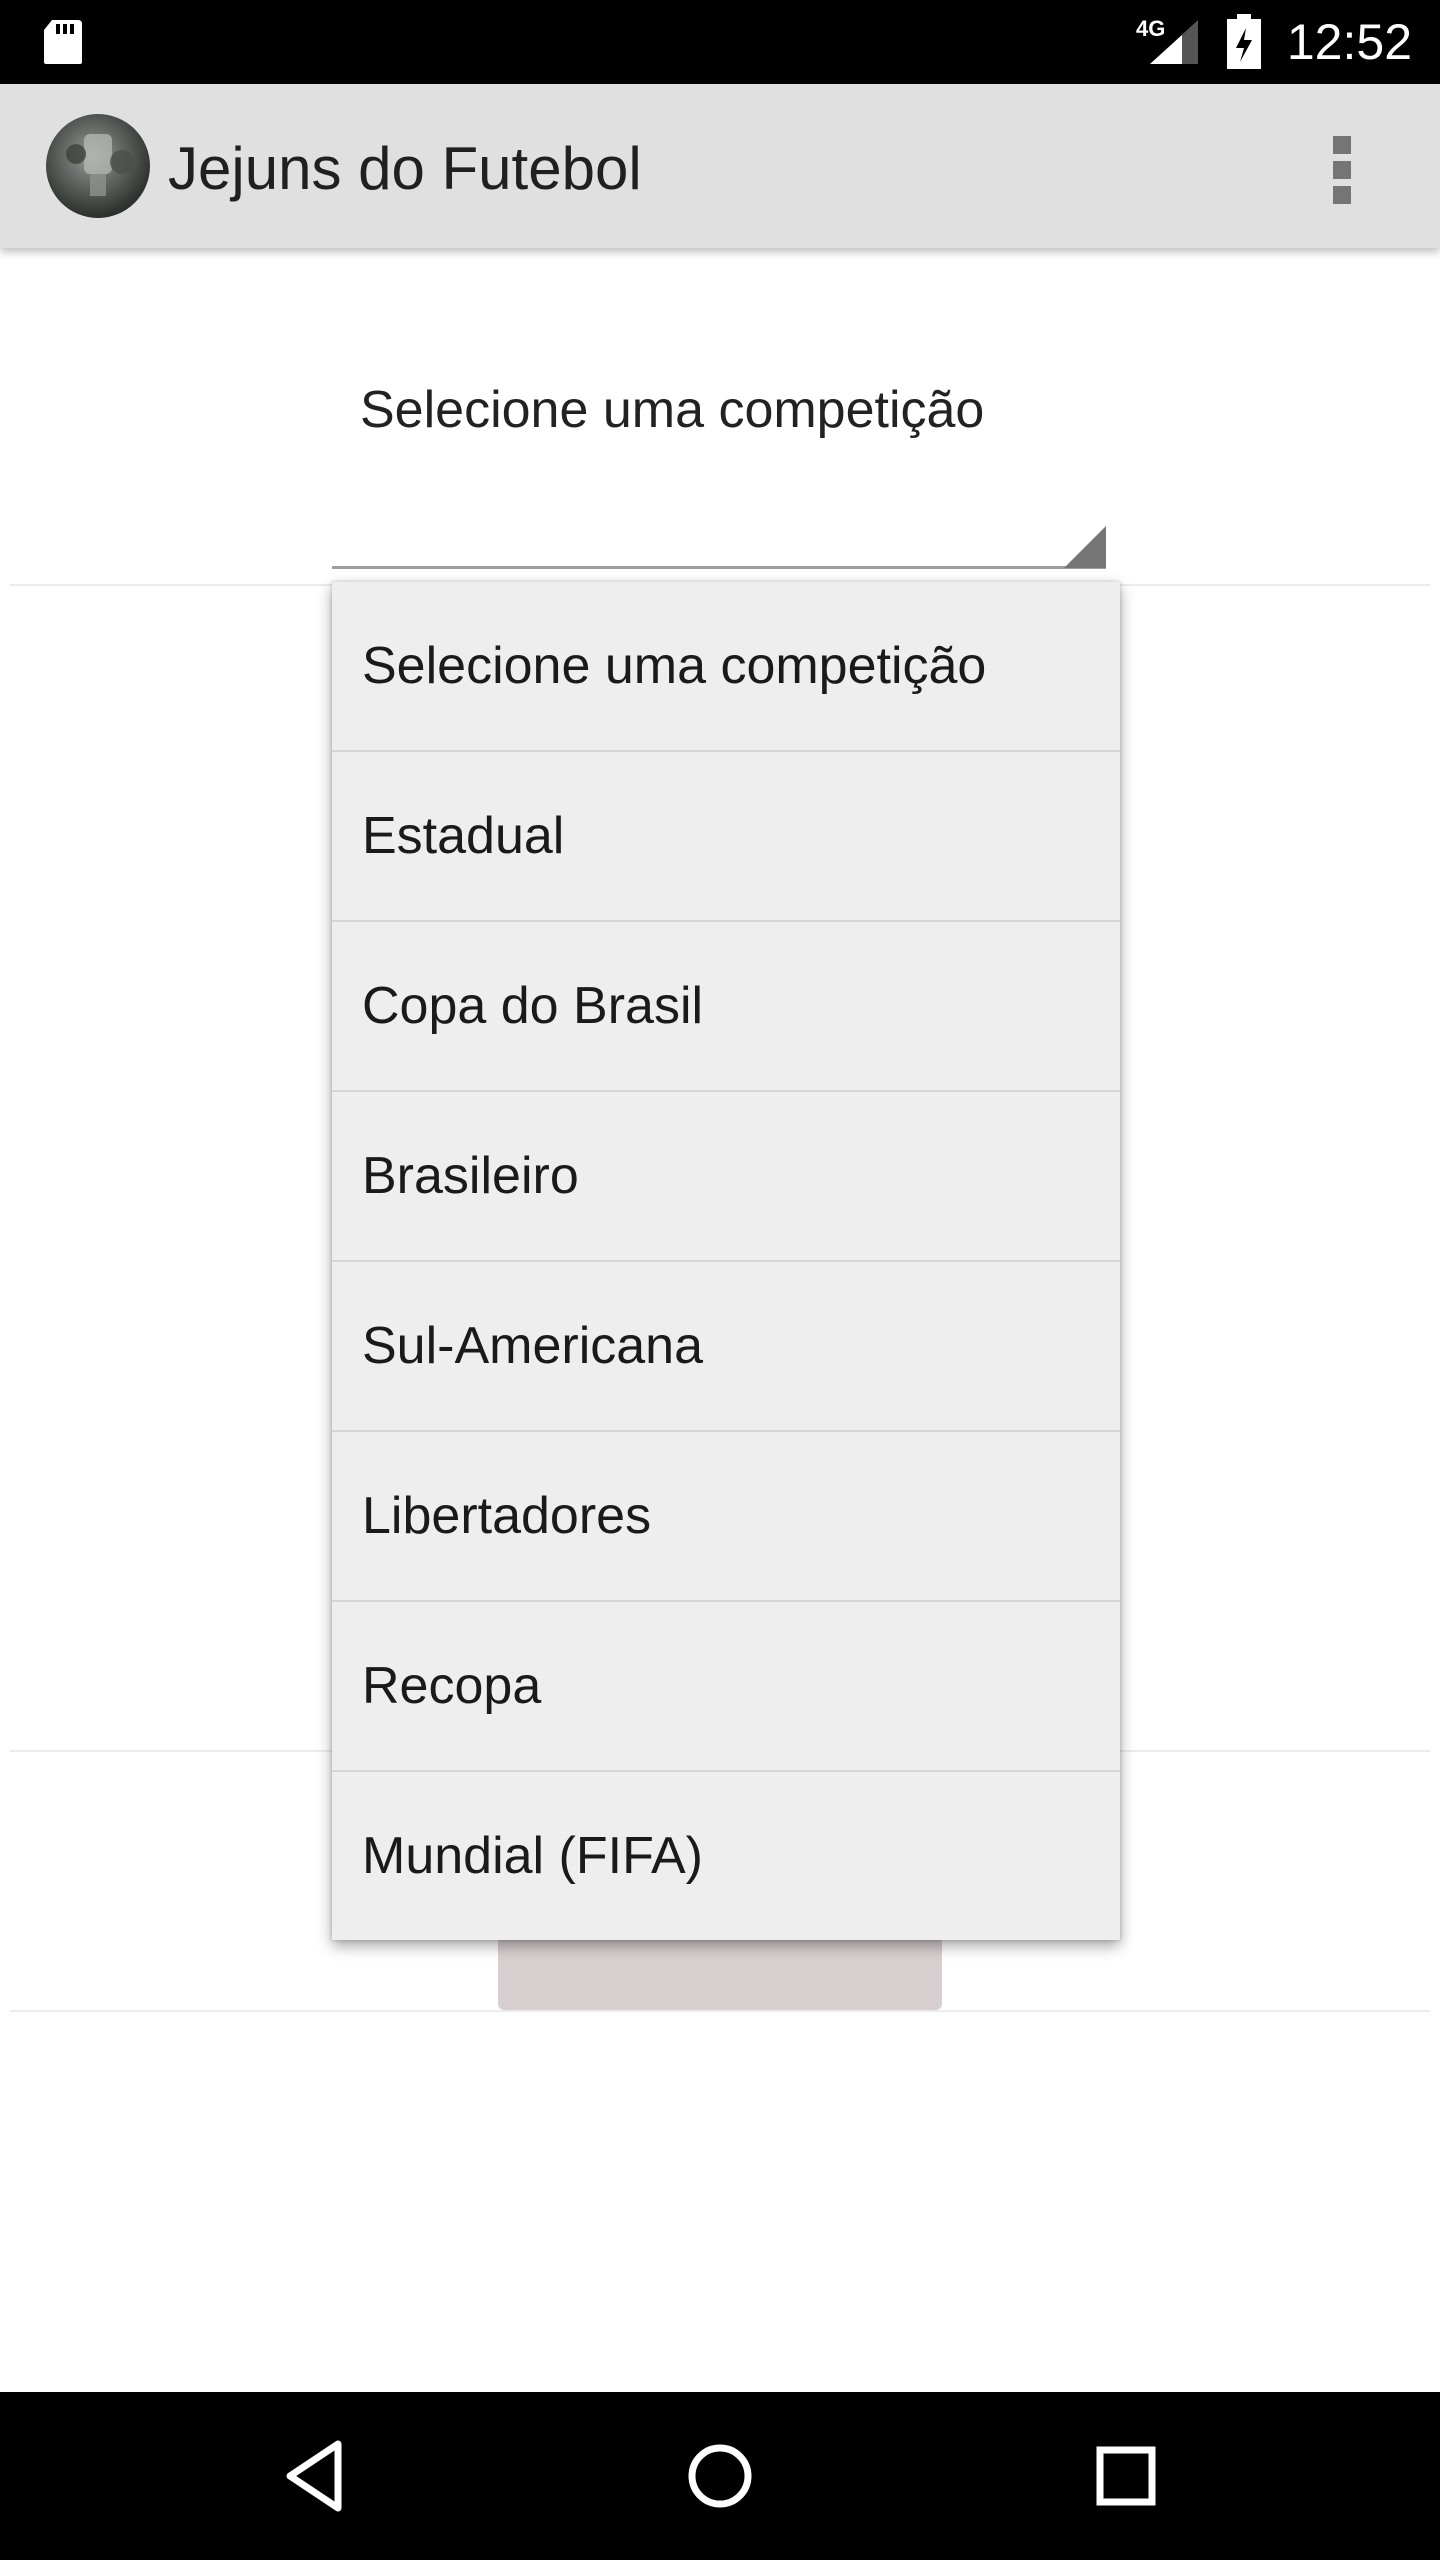 This screenshot has height=2560, width=1440. I want to click on dropdown-item-label: Copa do Brasil, so click(533, 1006).